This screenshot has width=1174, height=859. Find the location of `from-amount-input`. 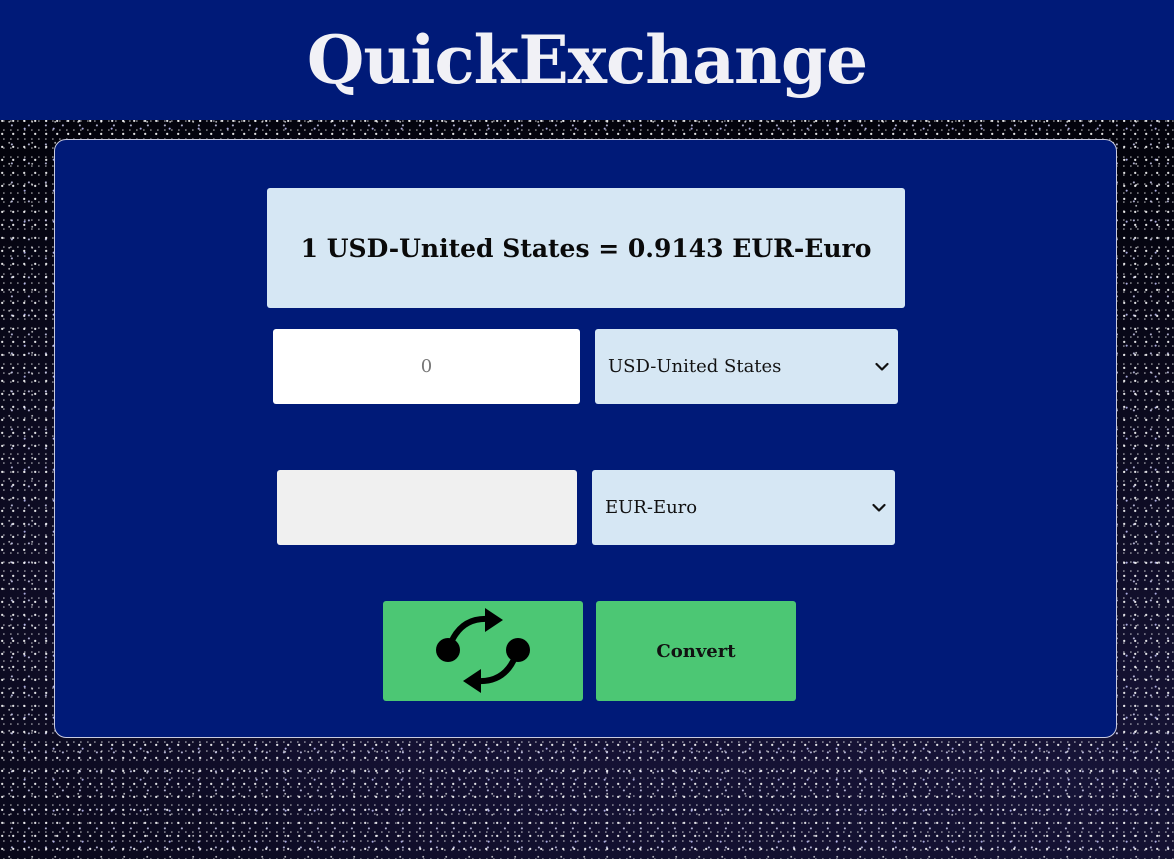

from-amount-input is located at coordinates (426, 366).